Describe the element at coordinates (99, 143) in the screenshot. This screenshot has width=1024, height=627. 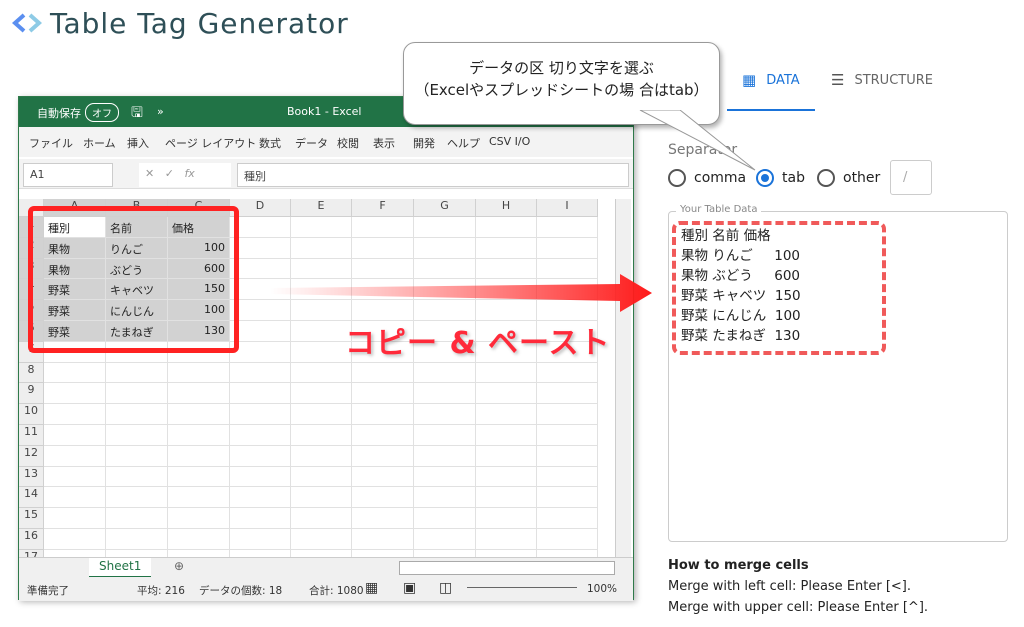
I see `ribbon-tab: ホーム` at that location.